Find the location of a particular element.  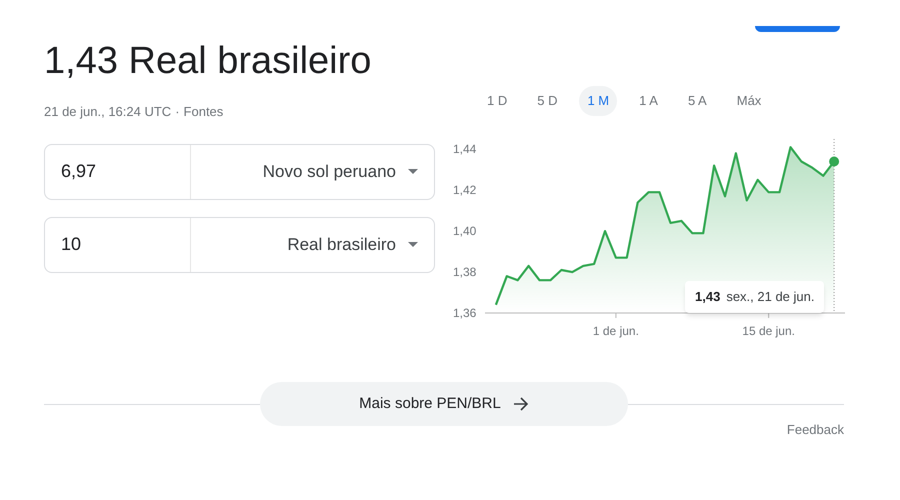

feedback-link: Feedback is located at coordinates (815, 430).